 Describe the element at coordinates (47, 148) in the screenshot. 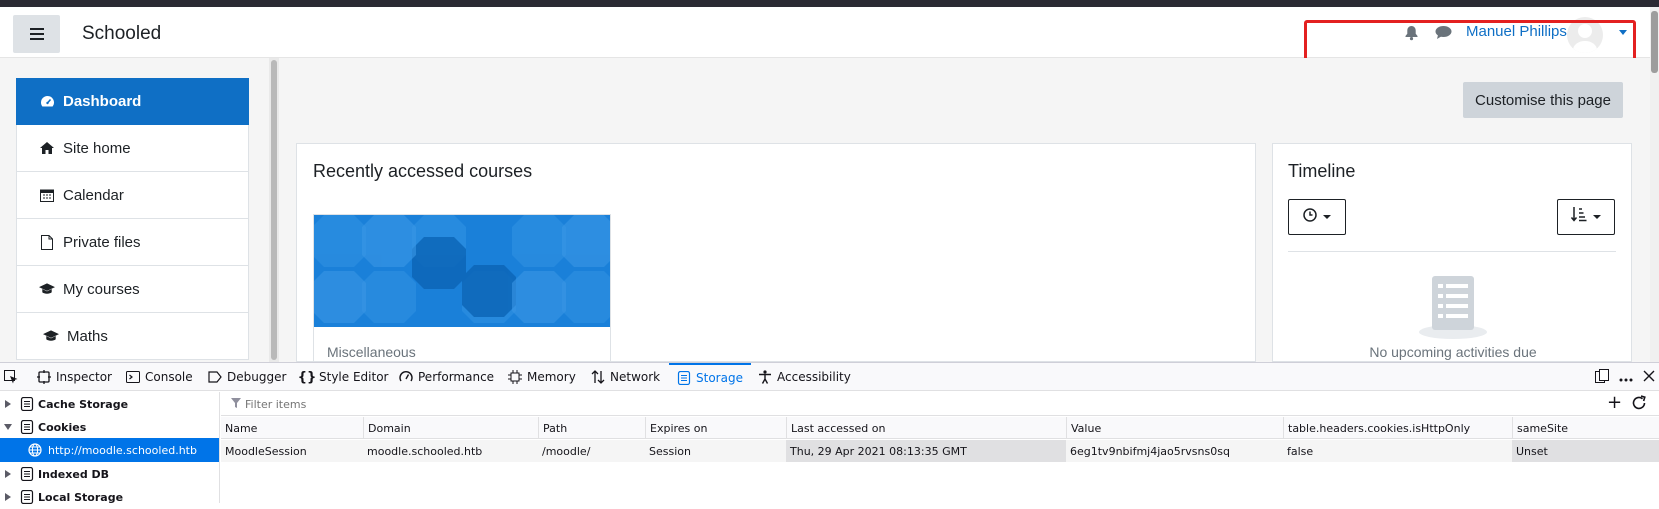

I see `home-icon` at that location.